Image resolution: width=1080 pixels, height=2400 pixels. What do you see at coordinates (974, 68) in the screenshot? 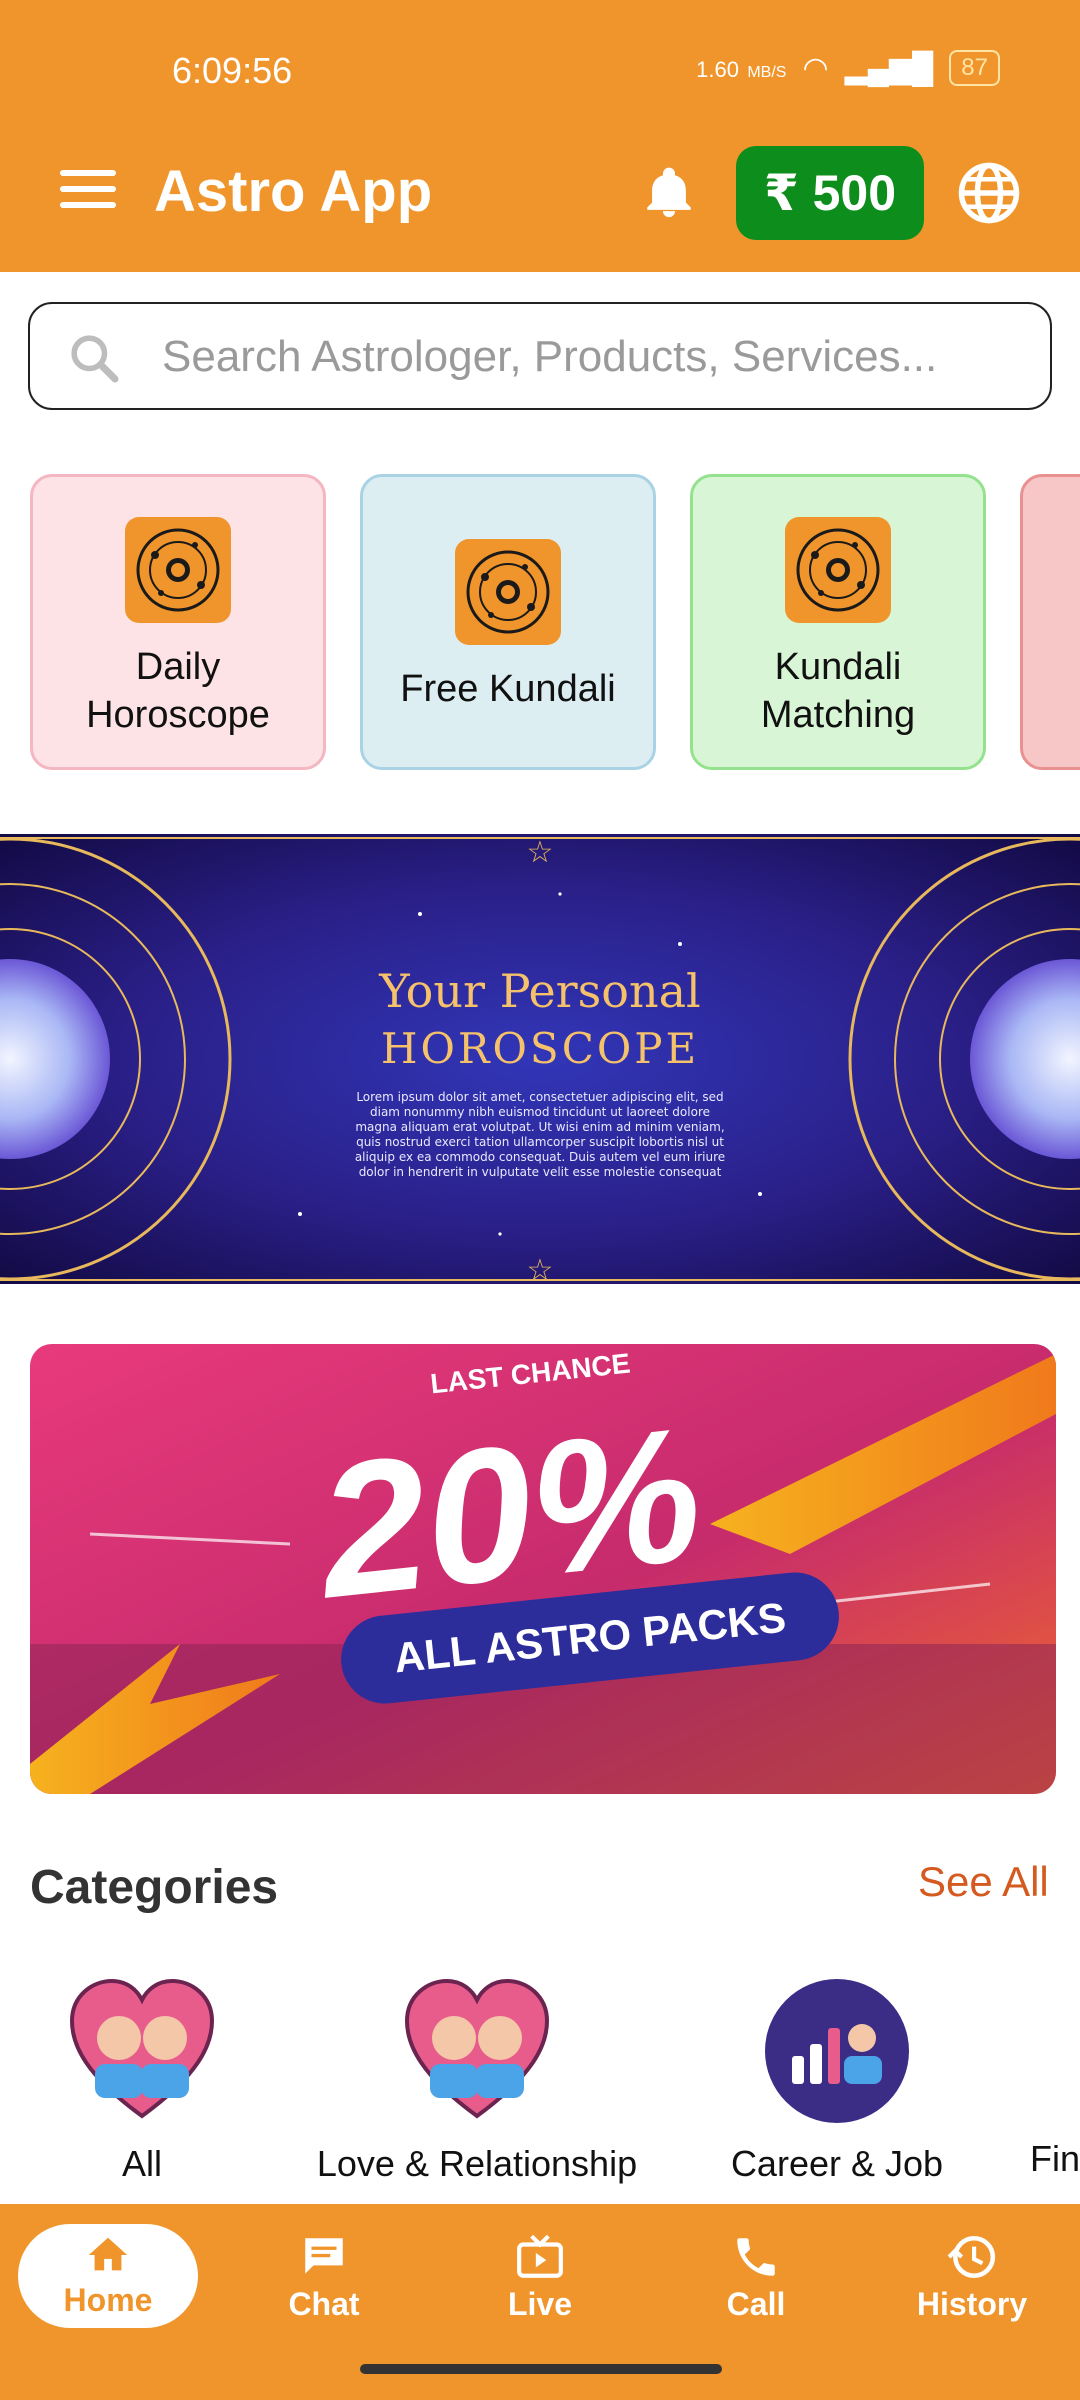
I see `battery-icon: 87` at bounding box center [974, 68].